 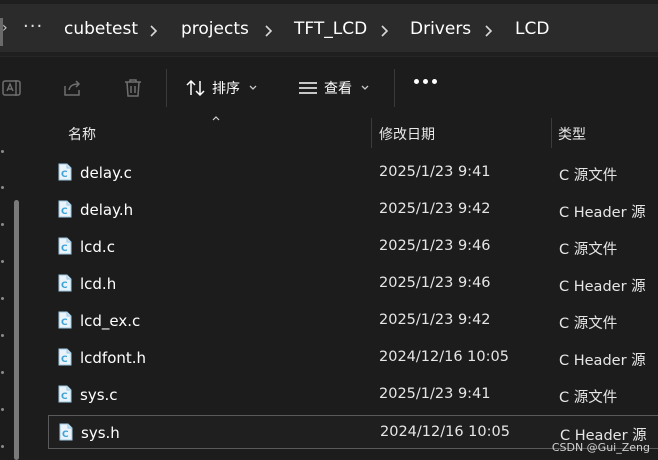 What do you see at coordinates (16, 330) in the screenshot?
I see `navigation-scrollbar` at bounding box center [16, 330].